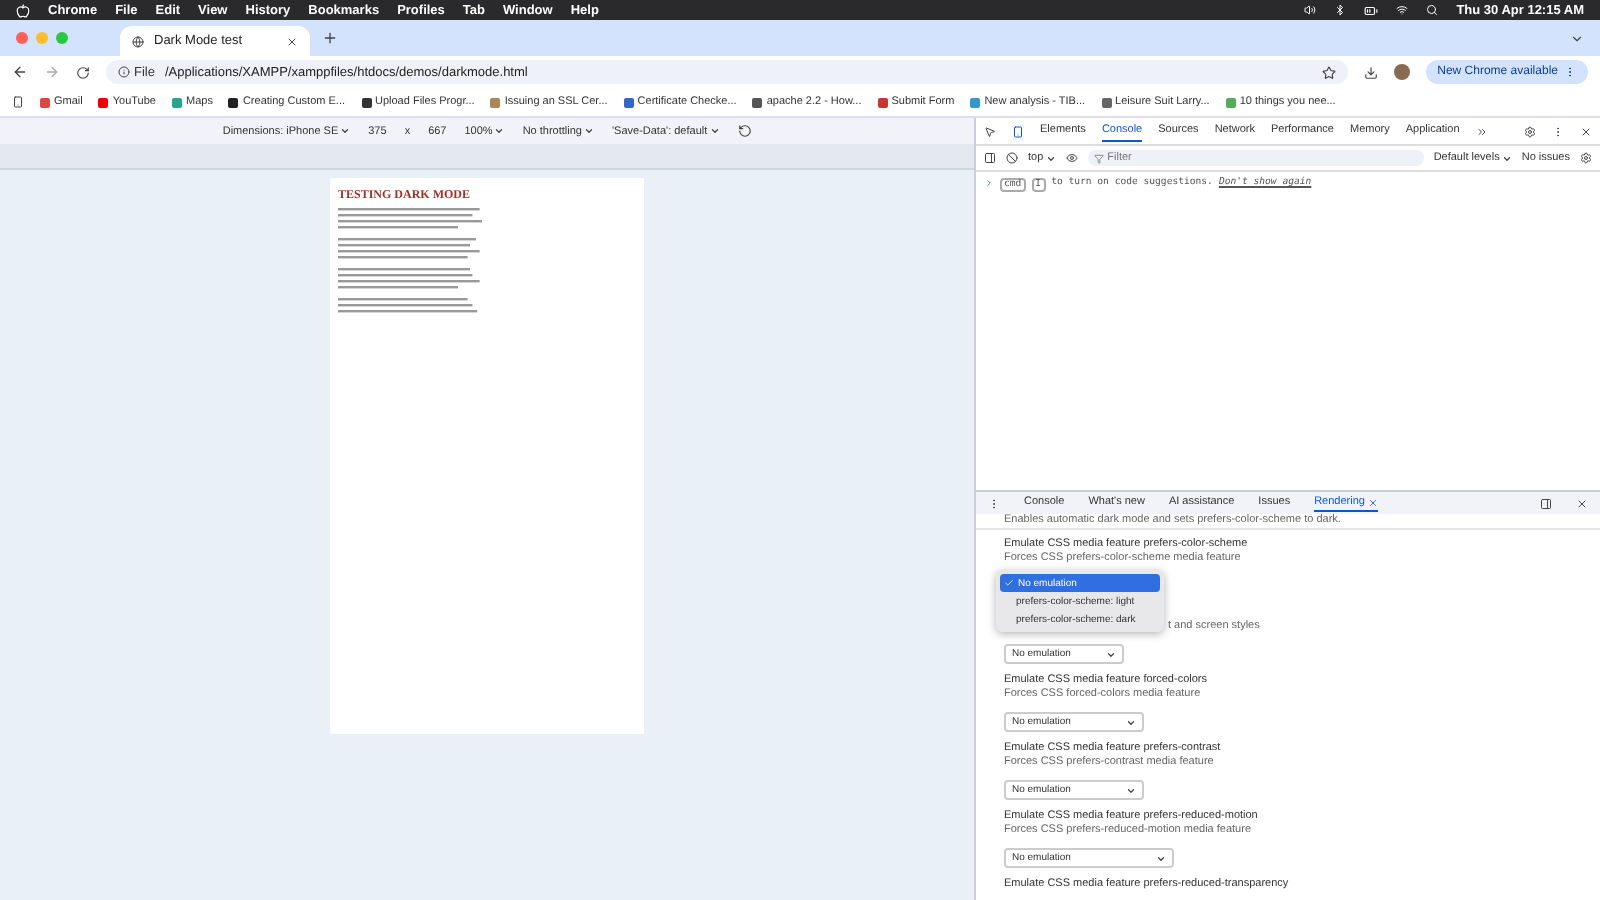 The width and height of the screenshot is (1600, 900). I want to click on reload-icon, so click(83, 72).